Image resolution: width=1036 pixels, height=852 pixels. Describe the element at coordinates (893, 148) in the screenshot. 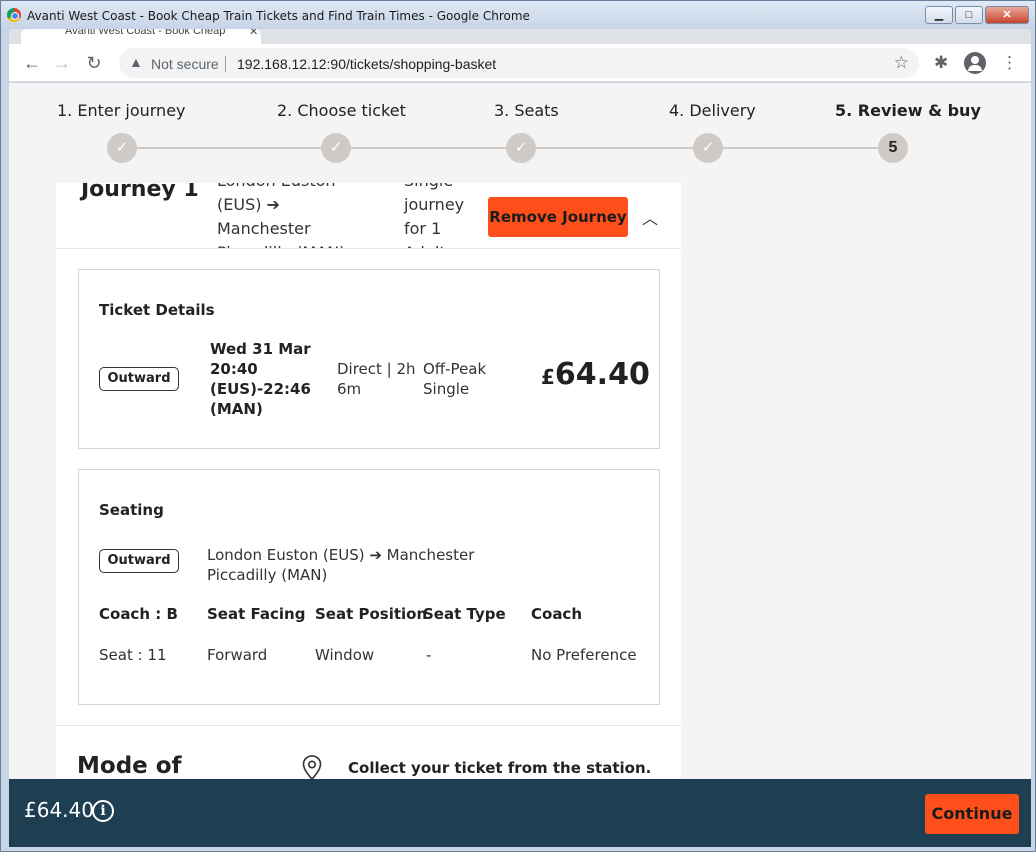

I see `step-current-number: 5` at that location.